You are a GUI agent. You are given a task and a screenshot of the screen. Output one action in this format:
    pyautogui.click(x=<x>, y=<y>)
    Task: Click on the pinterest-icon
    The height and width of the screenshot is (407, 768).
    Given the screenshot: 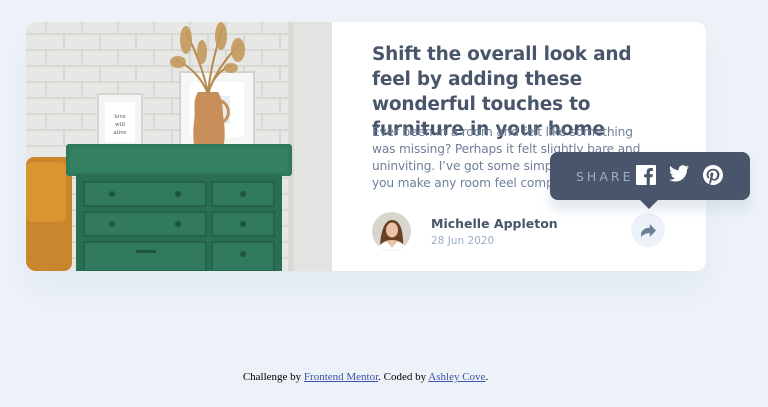 What is the action you would take?
    pyautogui.click(x=714, y=176)
    